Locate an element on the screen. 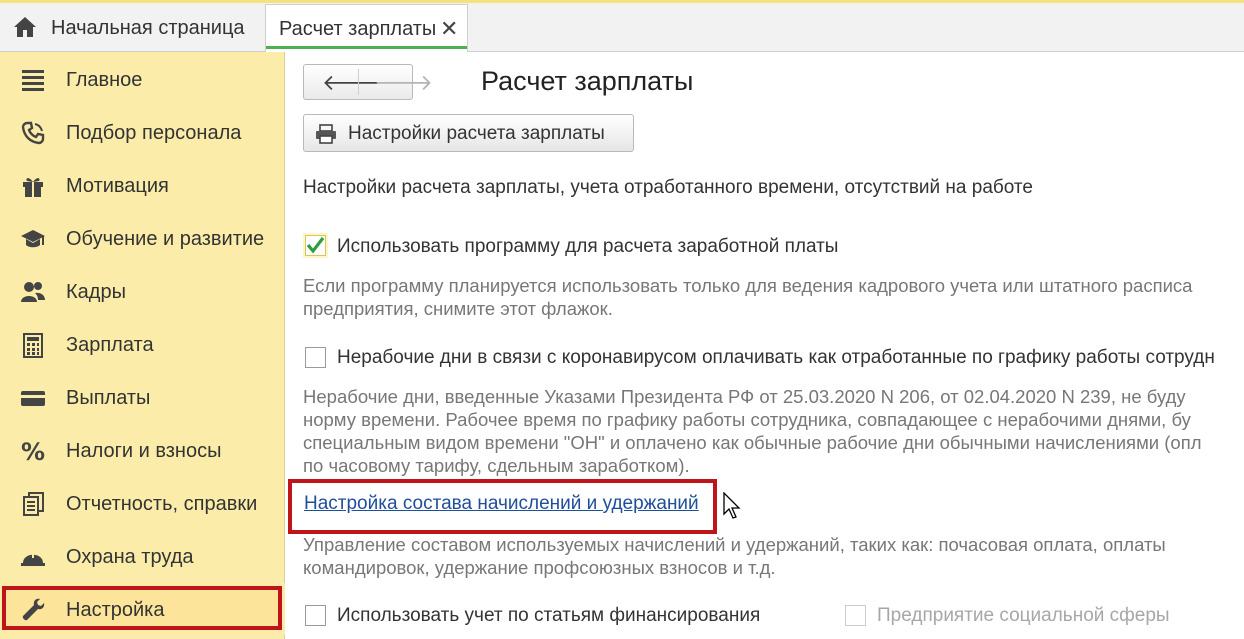 Image resolution: width=1244 pixels, height=639 pixels. accruals-deductions-link: Настройка состава начислений и удержаний is located at coordinates (501, 504).